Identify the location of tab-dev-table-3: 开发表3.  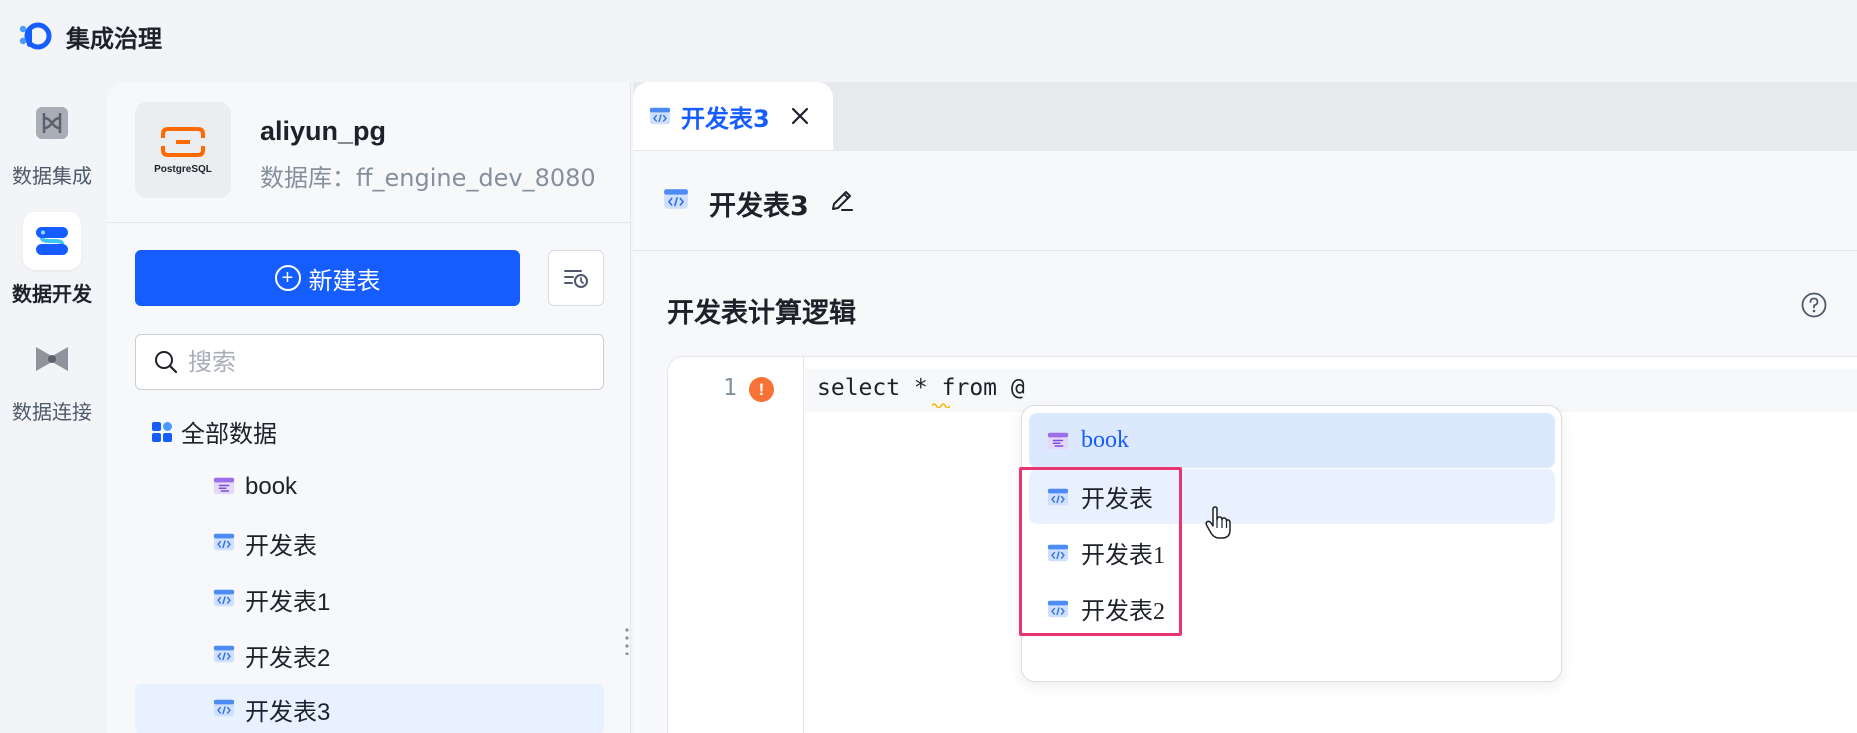
(733, 116).